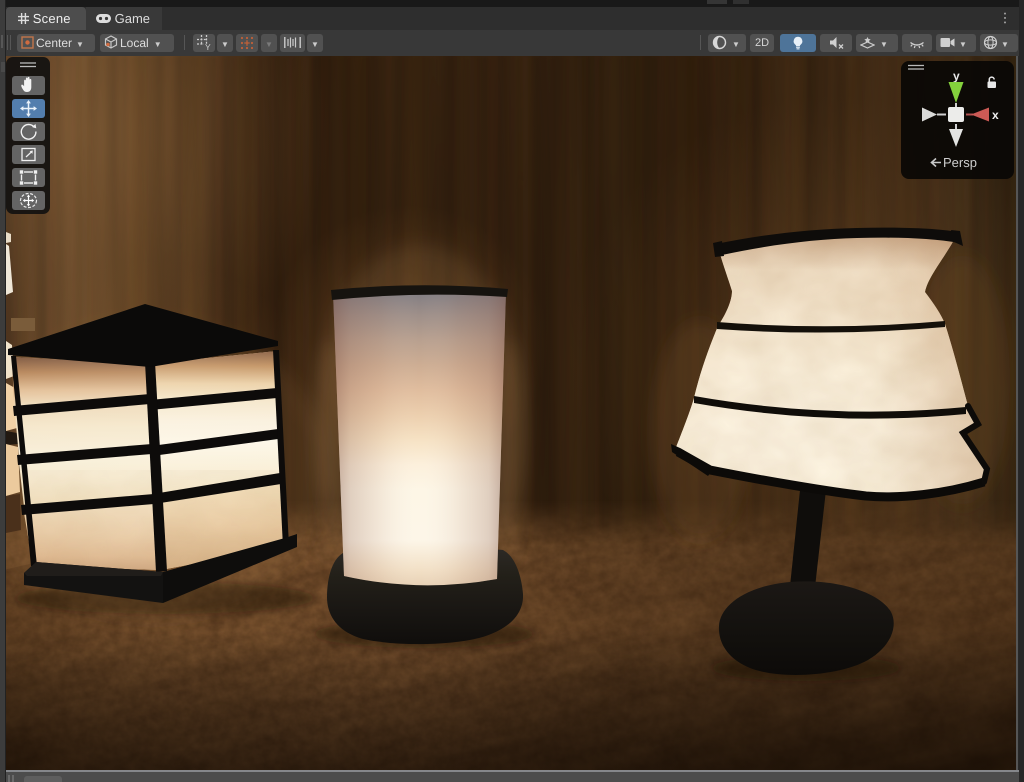 This screenshot has height=782, width=1024. I want to click on svg-text: Persp, so click(960, 162).